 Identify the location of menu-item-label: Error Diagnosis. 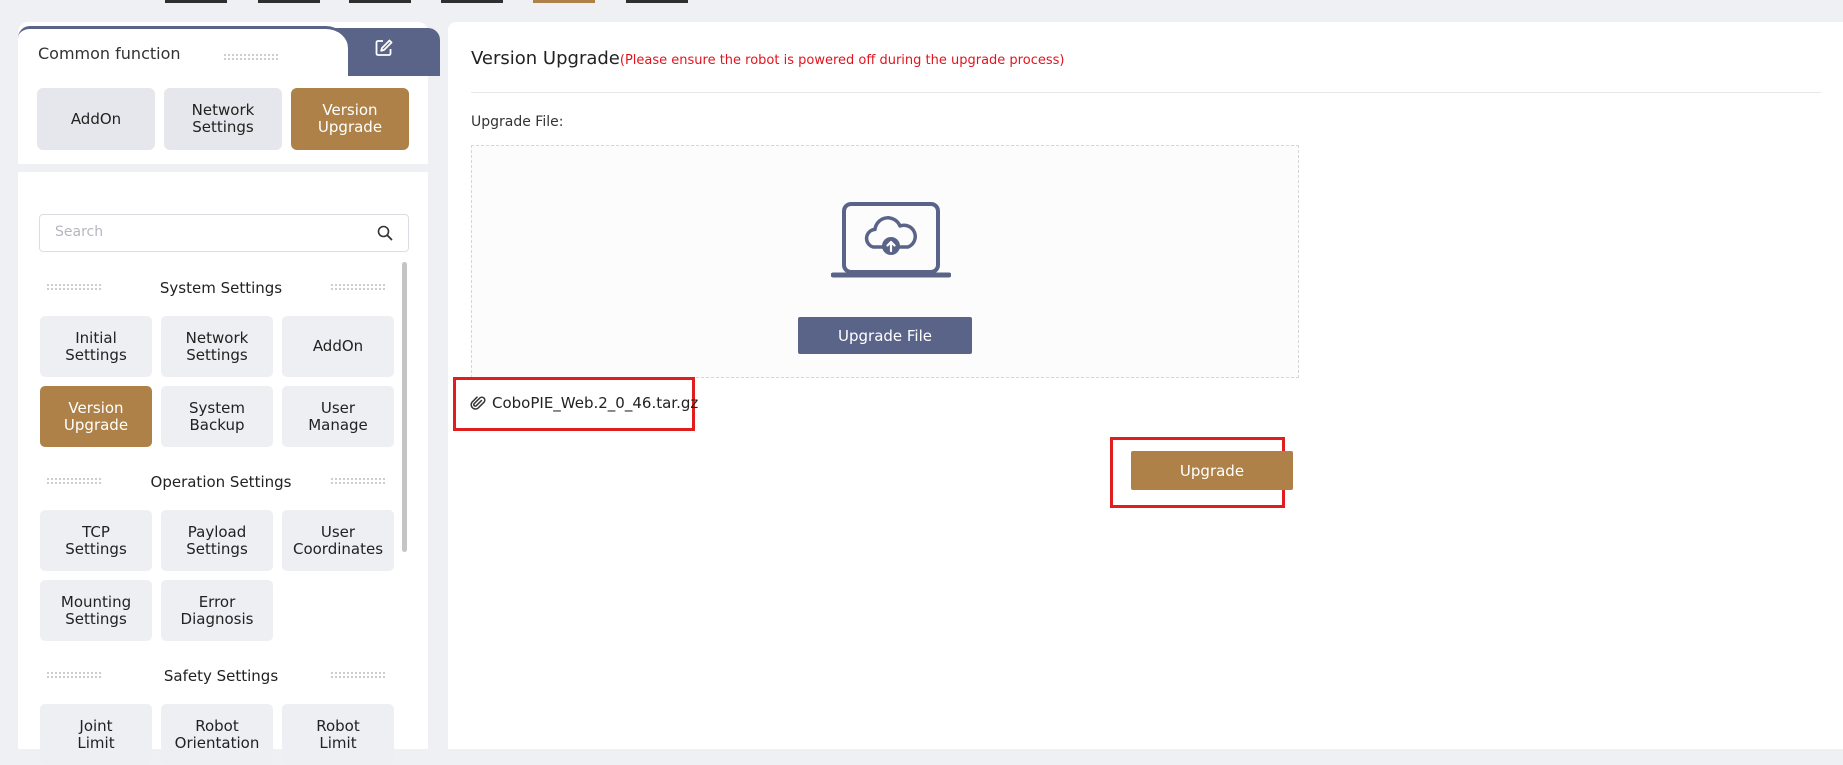
(217, 610).